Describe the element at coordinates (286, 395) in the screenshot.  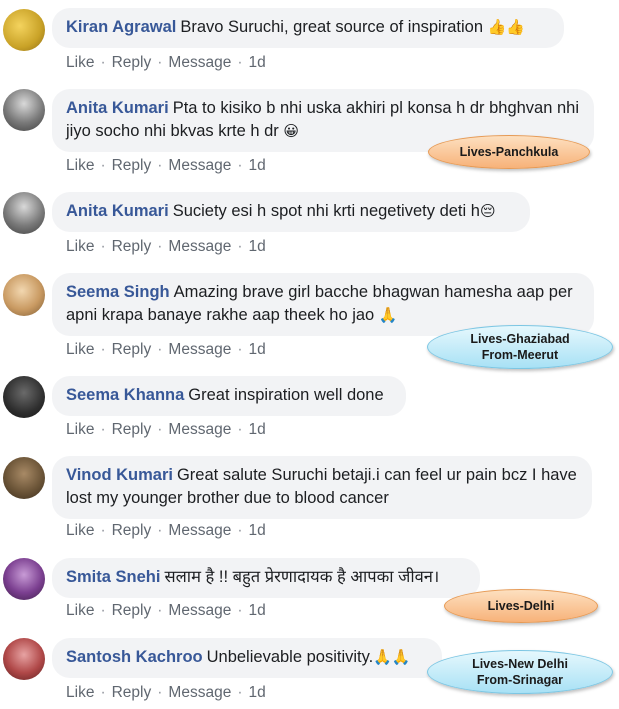
I see `comment-text: Great inspiration well done` at that location.